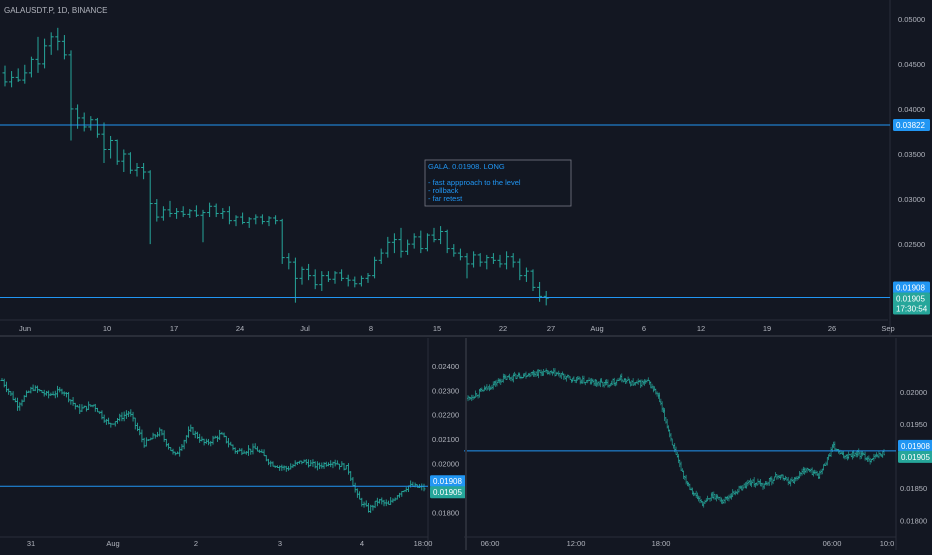 This screenshot has width=932, height=555. What do you see at coordinates (445, 198) in the screenshot?
I see `annotation-line: - far retest` at bounding box center [445, 198].